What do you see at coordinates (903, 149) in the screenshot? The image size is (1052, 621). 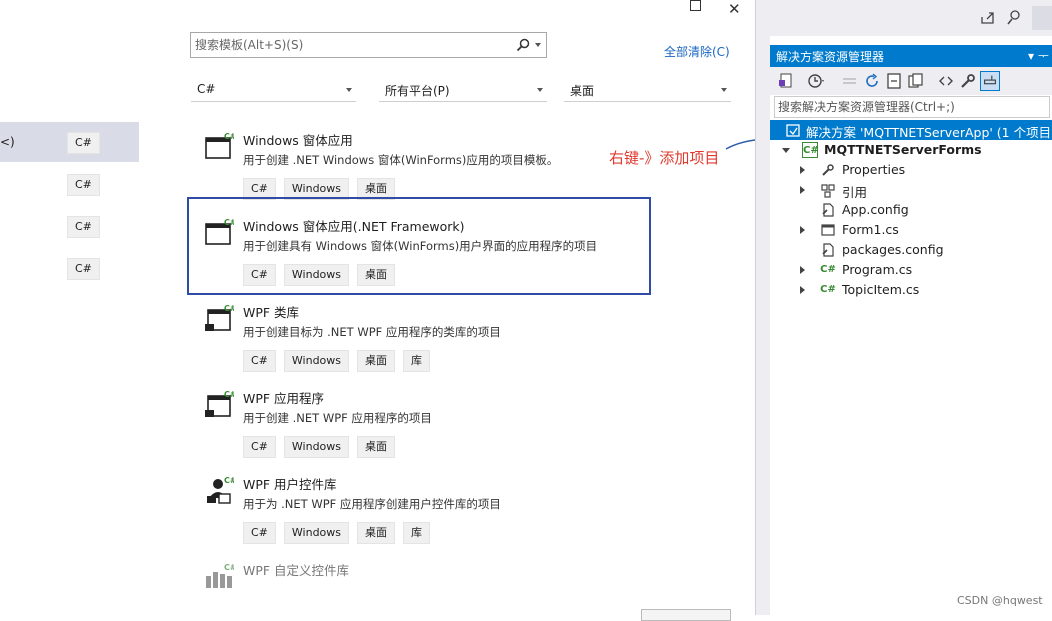 I see `tree-item-label: MQTTNETServerForms` at bounding box center [903, 149].